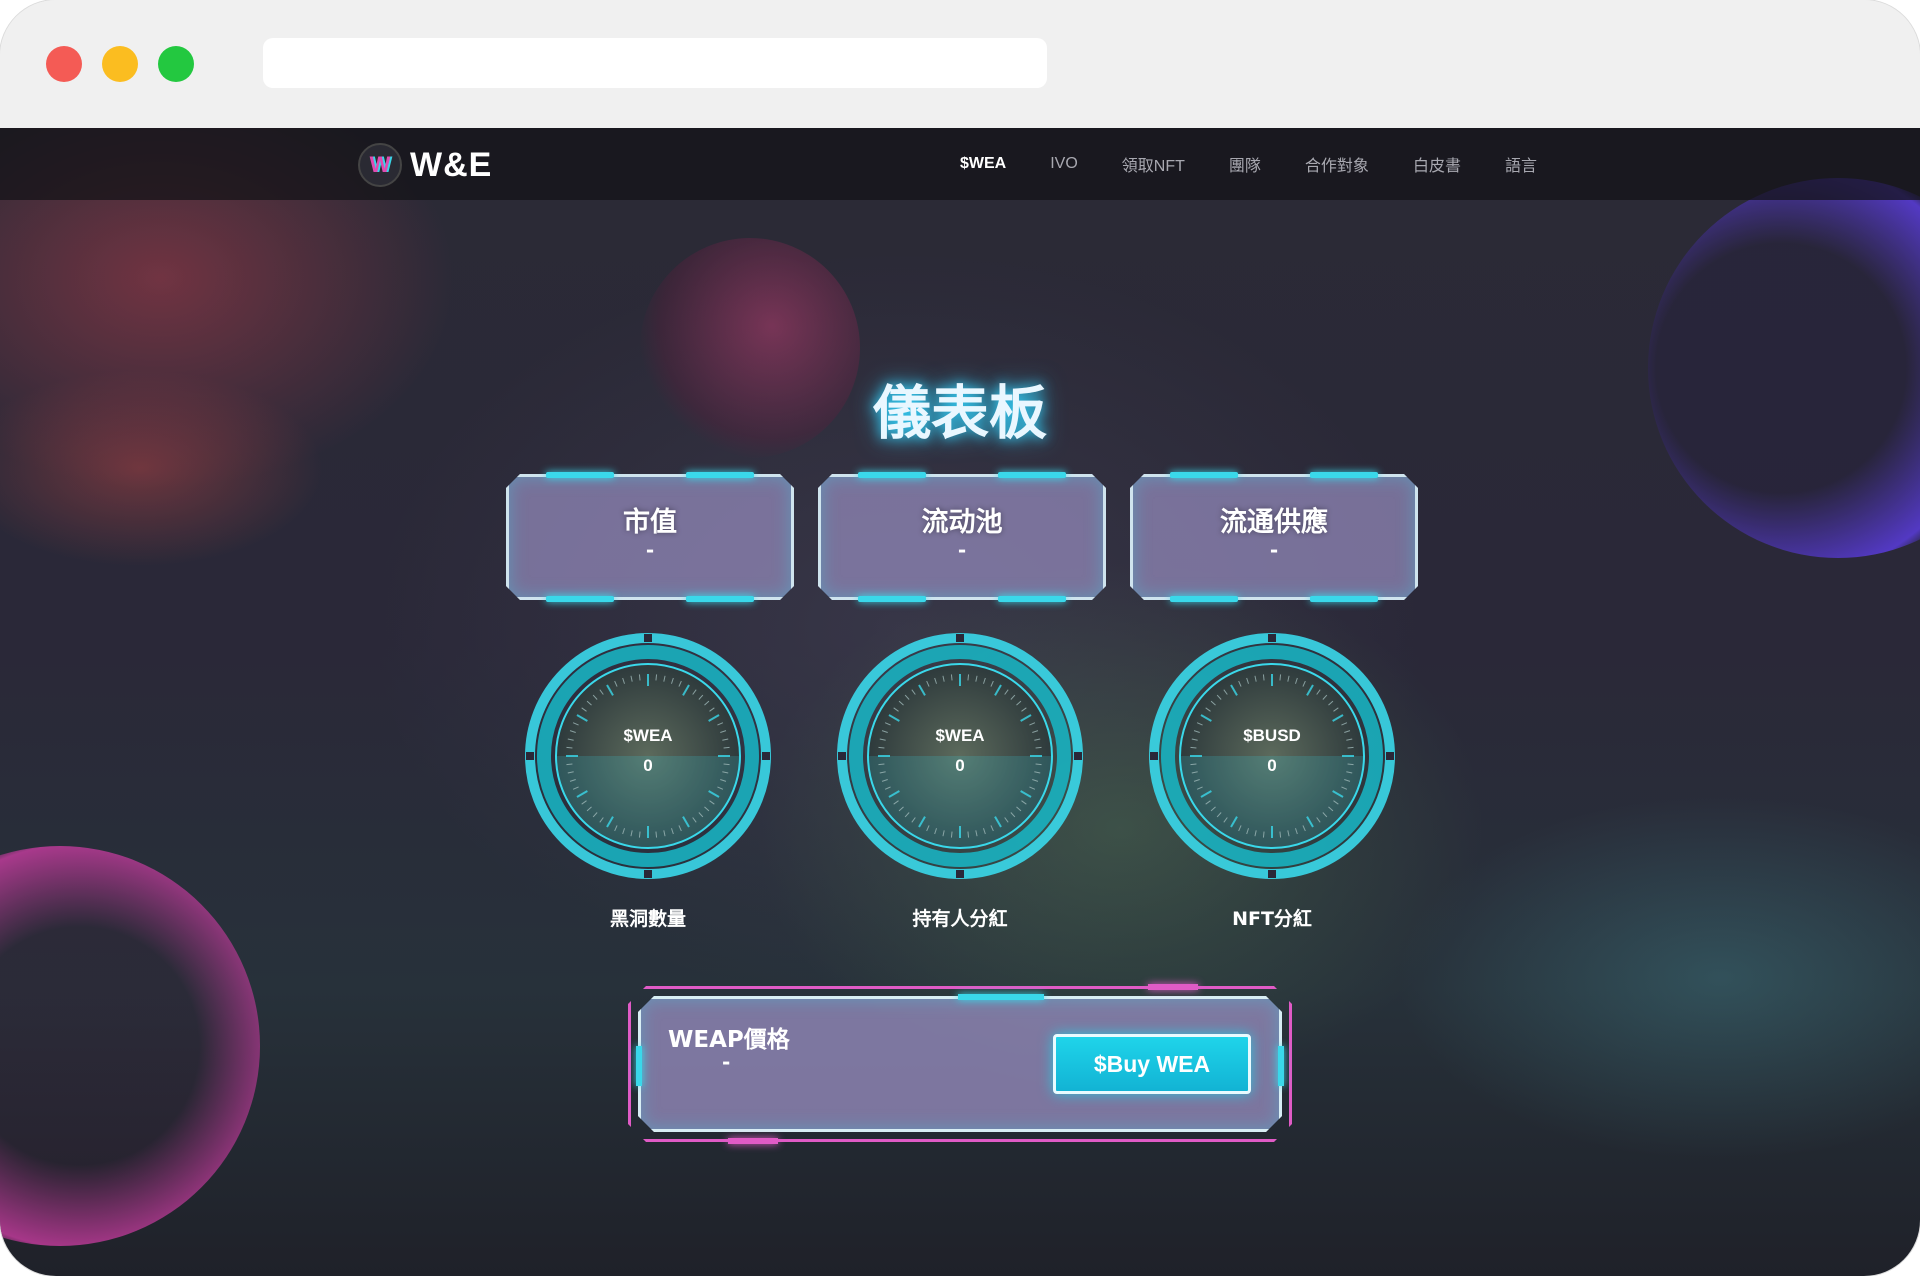 This screenshot has width=1920, height=1276. What do you see at coordinates (983, 164) in the screenshot?
I see `nav-link-wea: $WEA` at bounding box center [983, 164].